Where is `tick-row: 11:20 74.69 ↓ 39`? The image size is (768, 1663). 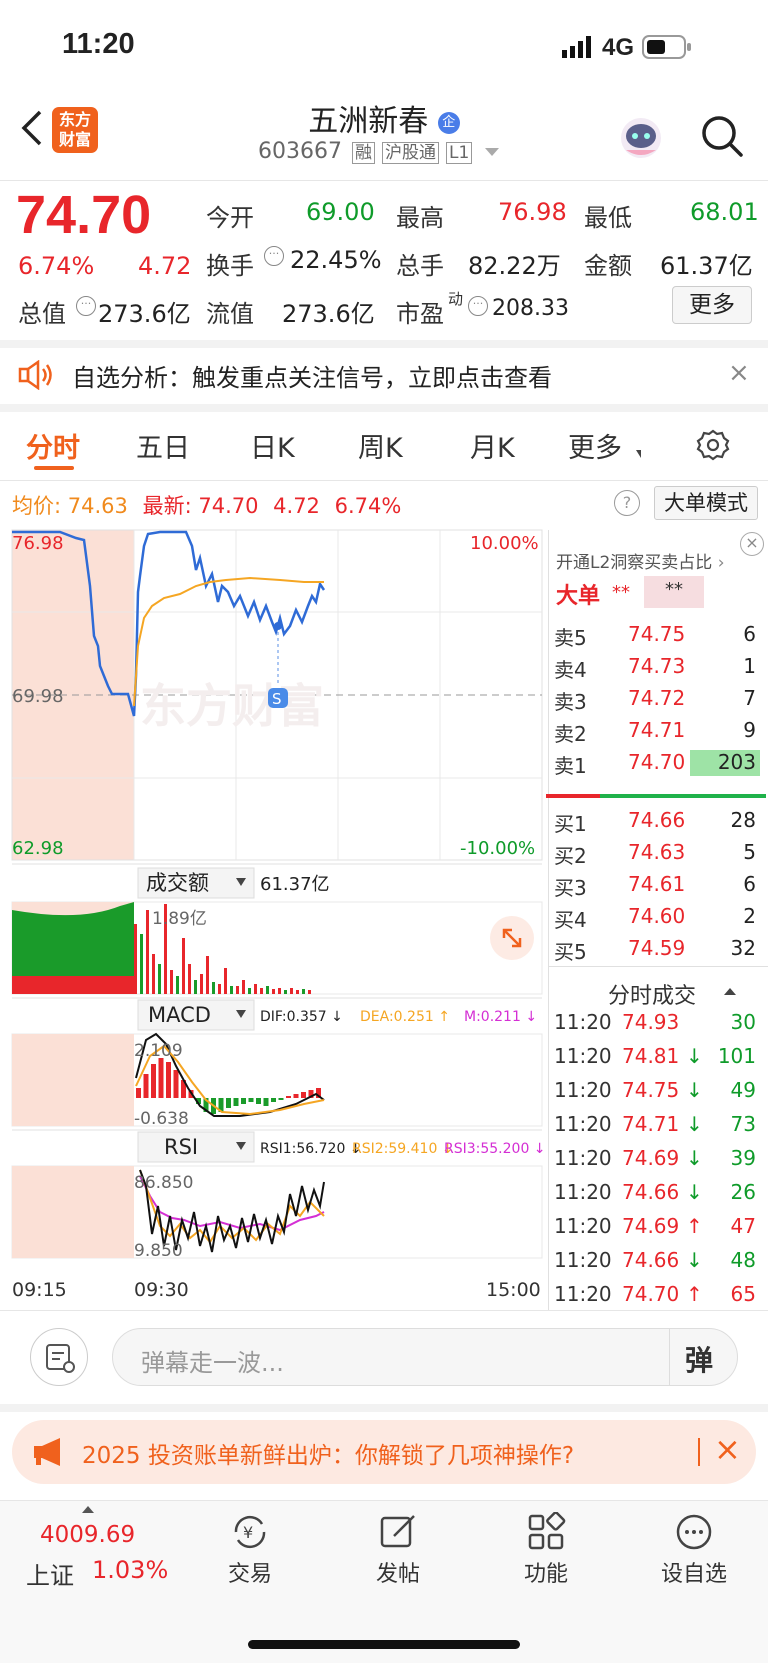
tick-row: 11:20 74.69 ↓ 39 is located at coordinates (658, 1162).